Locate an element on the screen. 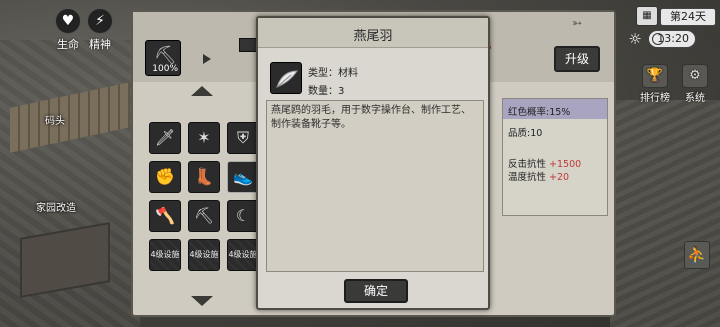 The height and width of the screenshot is (327, 720). spiked-club-icon: ✶ is located at coordinates (204, 137).